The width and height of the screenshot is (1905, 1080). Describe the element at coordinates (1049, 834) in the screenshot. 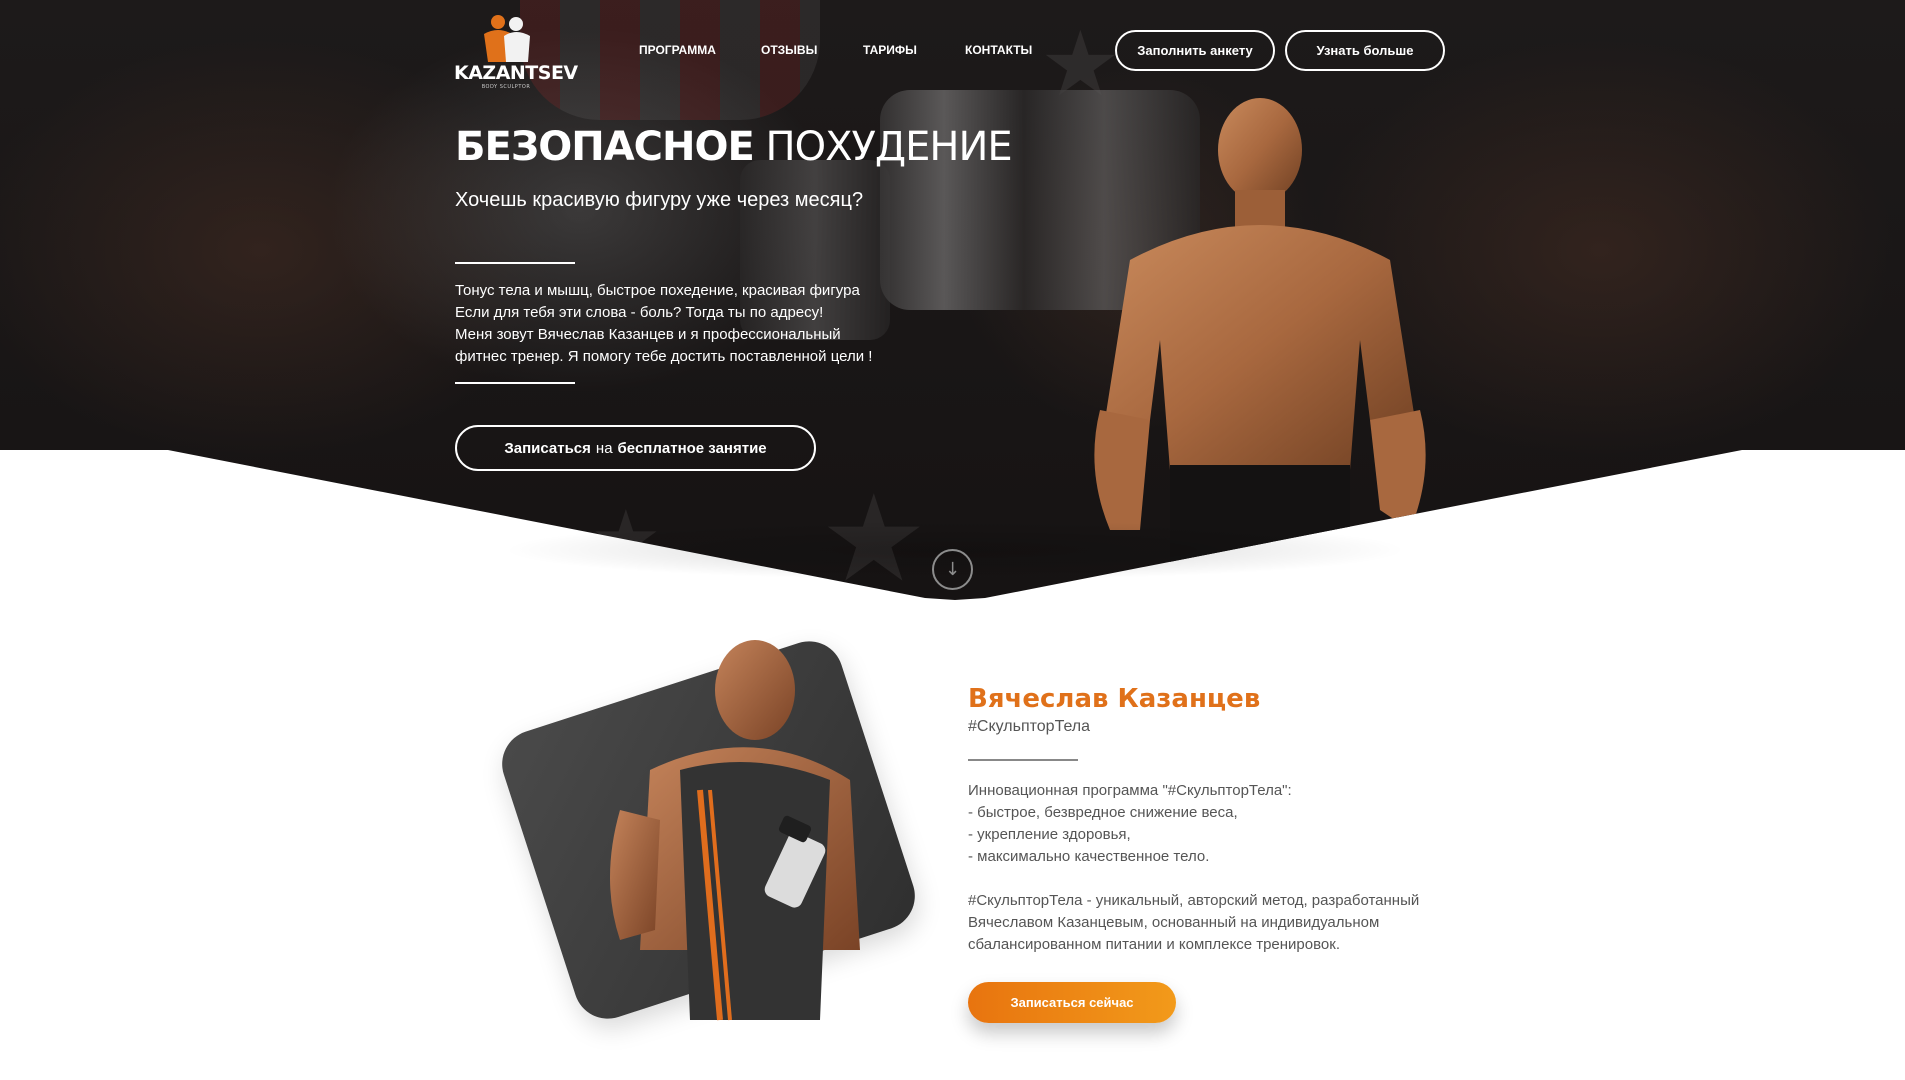

I see `desc-line: - укрепление здоровья,` at that location.